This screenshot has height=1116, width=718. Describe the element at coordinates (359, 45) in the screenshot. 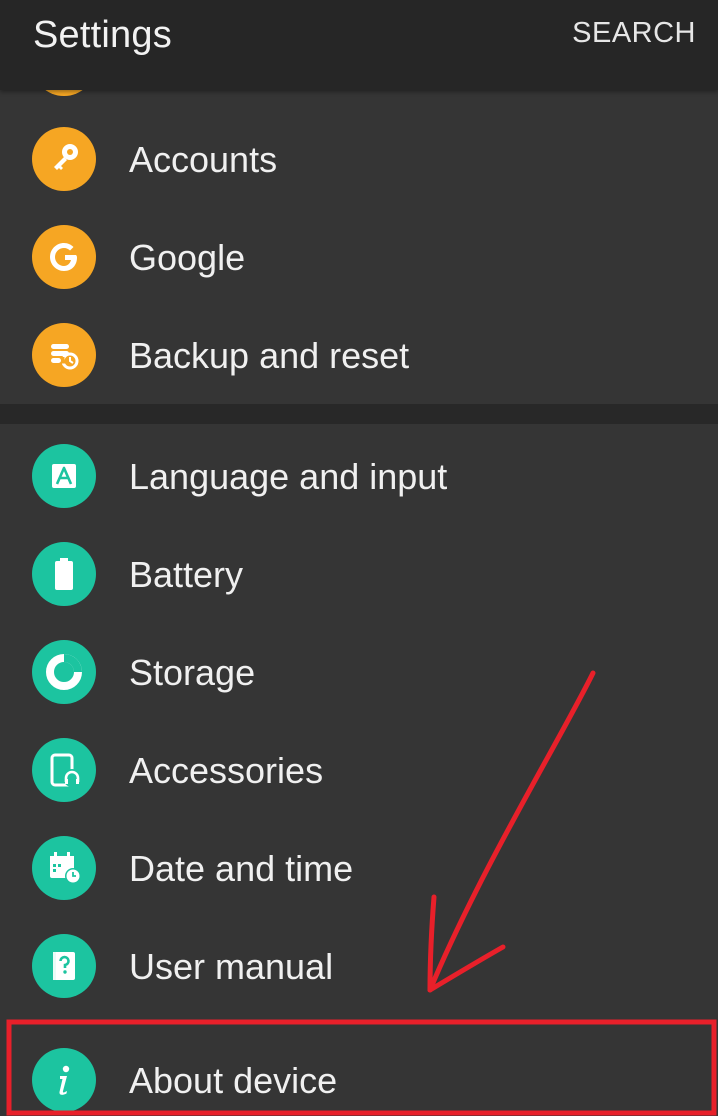

I see `app-bar: Settings SEARCH` at that location.